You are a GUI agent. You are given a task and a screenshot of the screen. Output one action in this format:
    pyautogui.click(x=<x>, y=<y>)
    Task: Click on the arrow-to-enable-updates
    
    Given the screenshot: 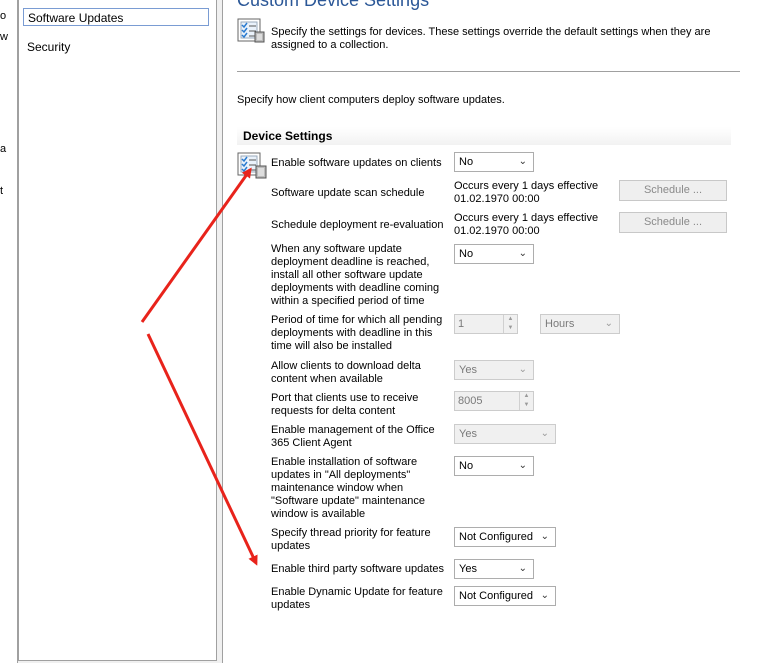 What is the action you would take?
    pyautogui.click(x=196, y=245)
    